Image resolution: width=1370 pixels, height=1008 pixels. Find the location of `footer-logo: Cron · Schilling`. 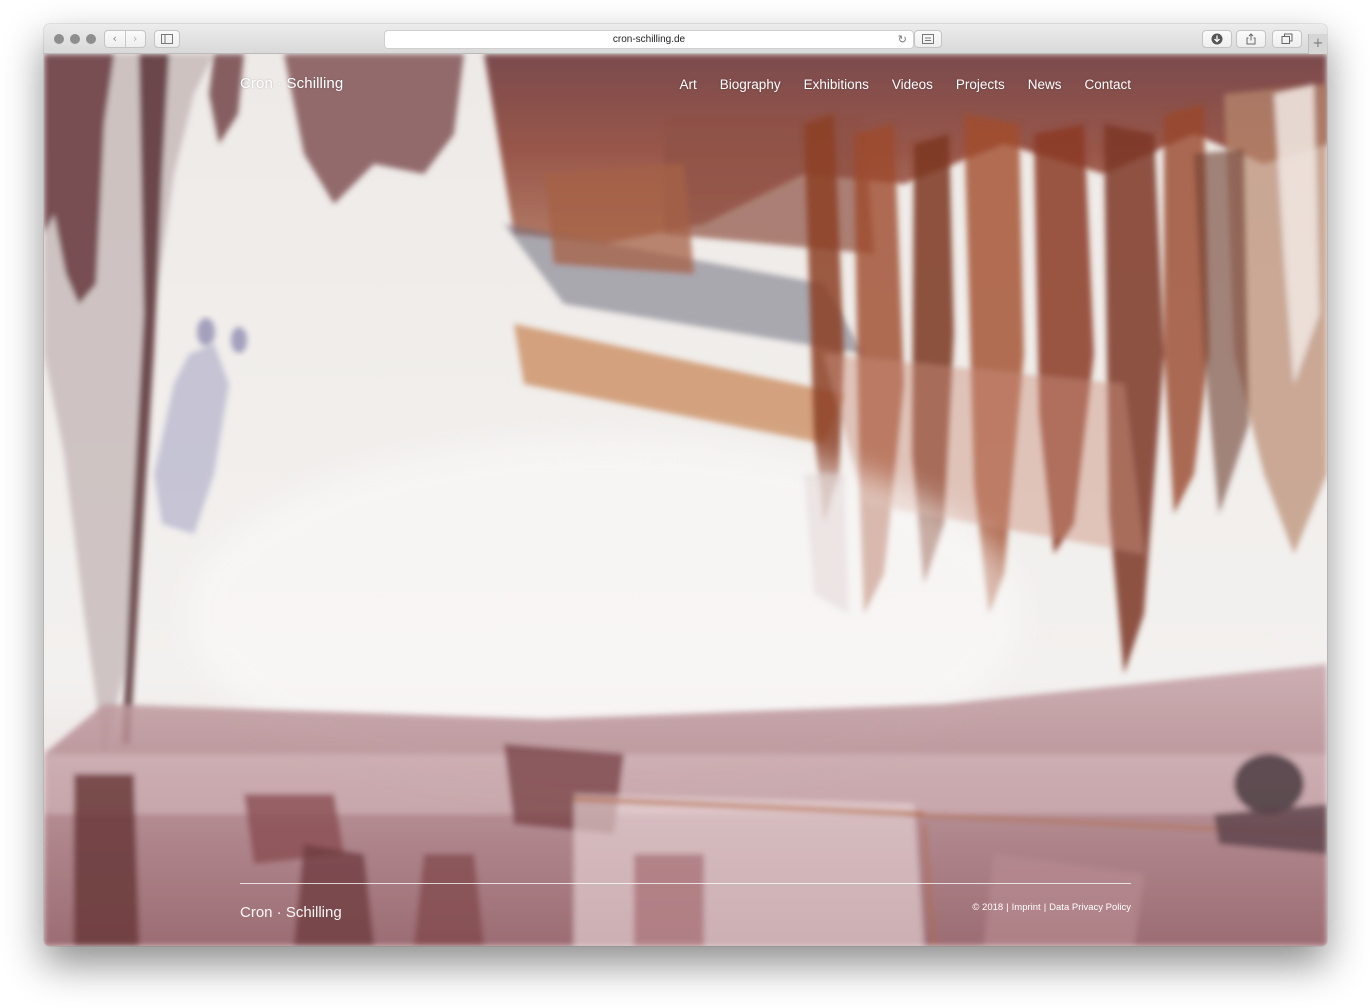

footer-logo: Cron · Schilling is located at coordinates (291, 912).